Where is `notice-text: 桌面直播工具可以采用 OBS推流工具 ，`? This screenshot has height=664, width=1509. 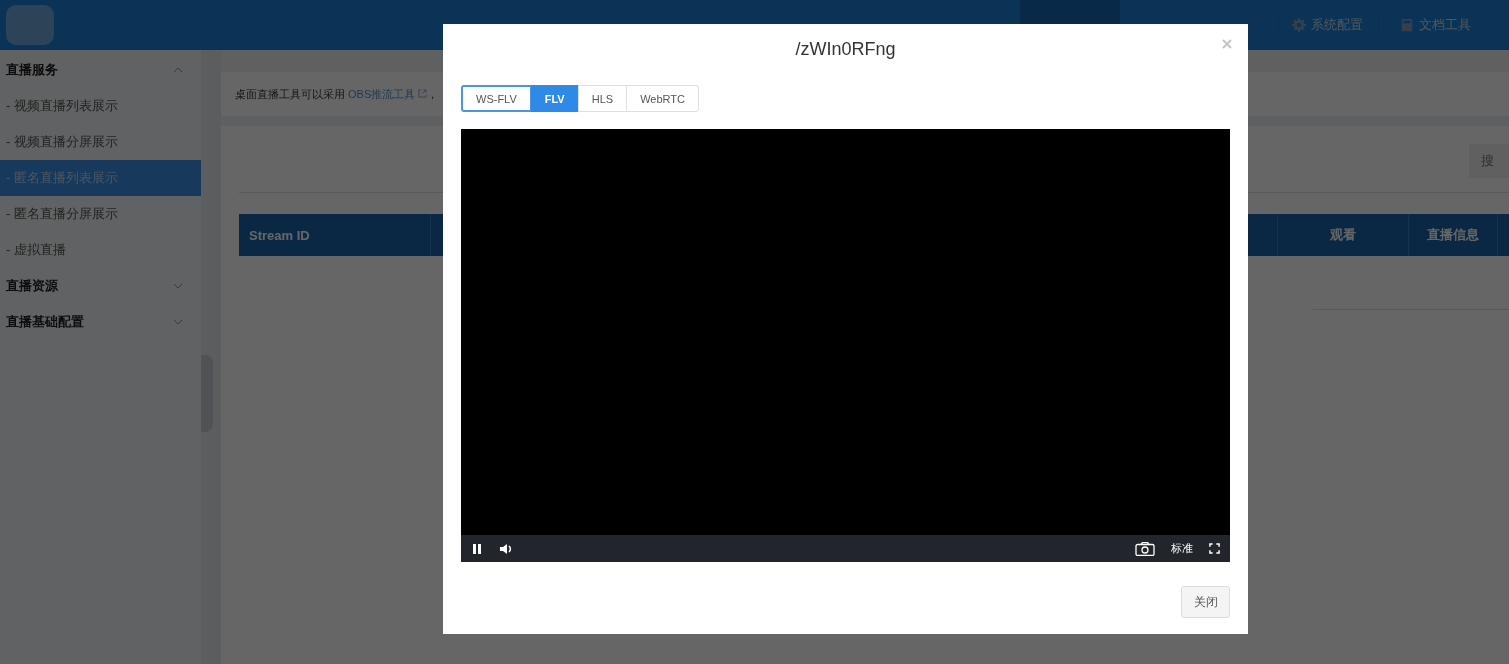 notice-text: 桌面直播工具可以采用 OBS推流工具 ， is located at coordinates (337, 94).